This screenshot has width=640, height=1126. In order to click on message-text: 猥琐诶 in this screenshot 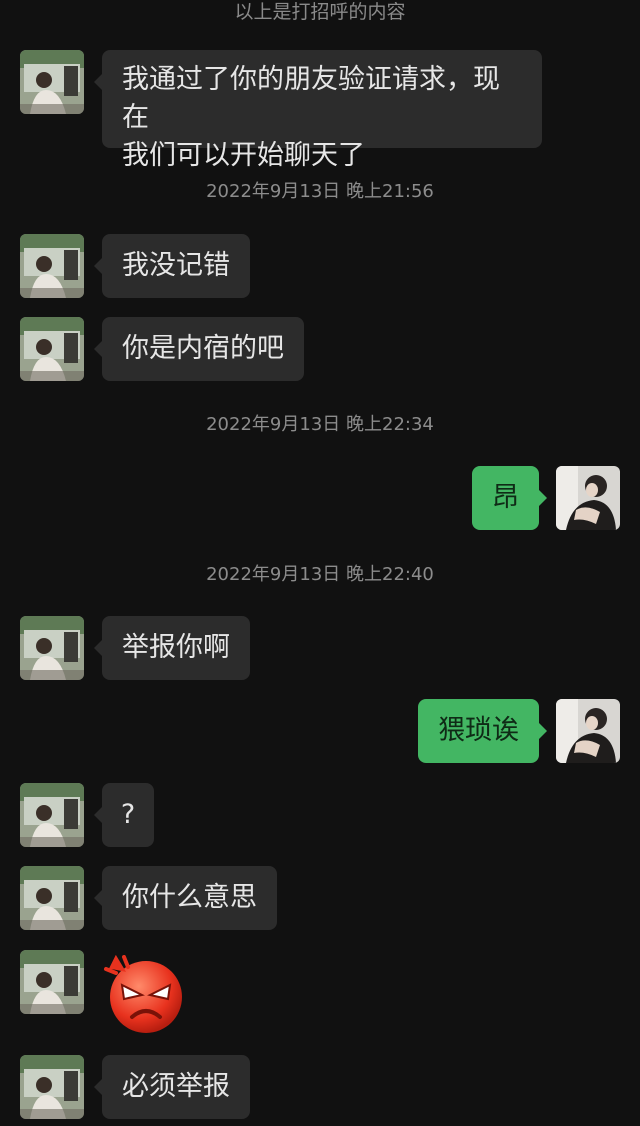, I will do `click(478, 730)`.